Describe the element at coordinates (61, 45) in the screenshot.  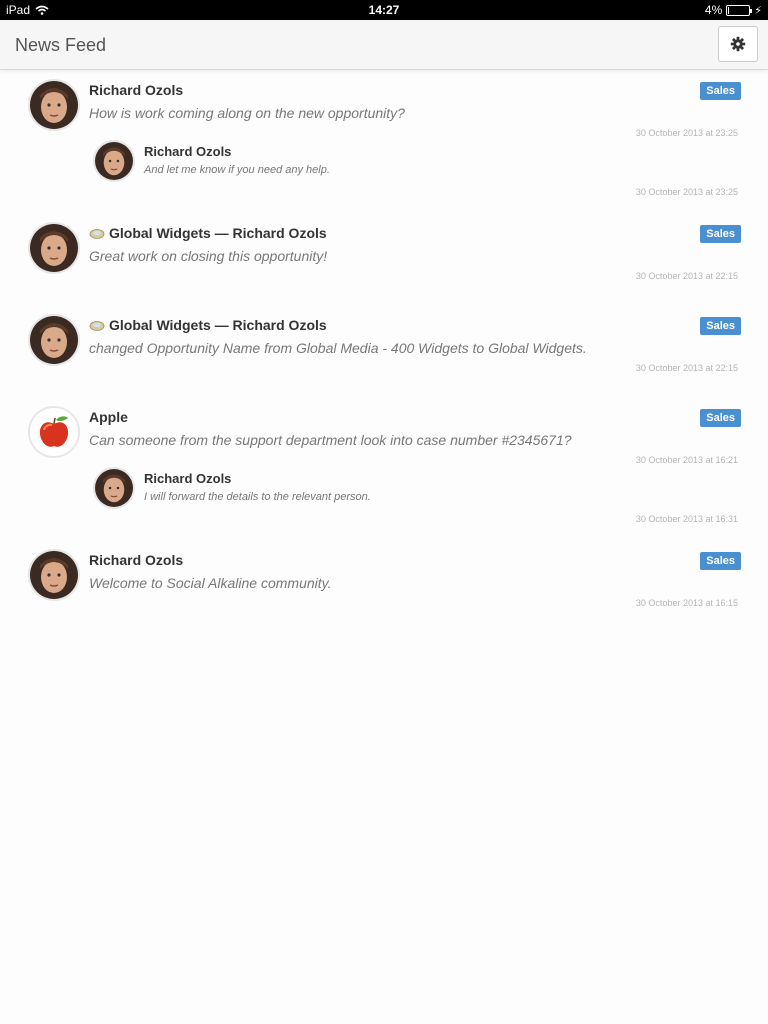
I see `page-title: News Feed` at that location.